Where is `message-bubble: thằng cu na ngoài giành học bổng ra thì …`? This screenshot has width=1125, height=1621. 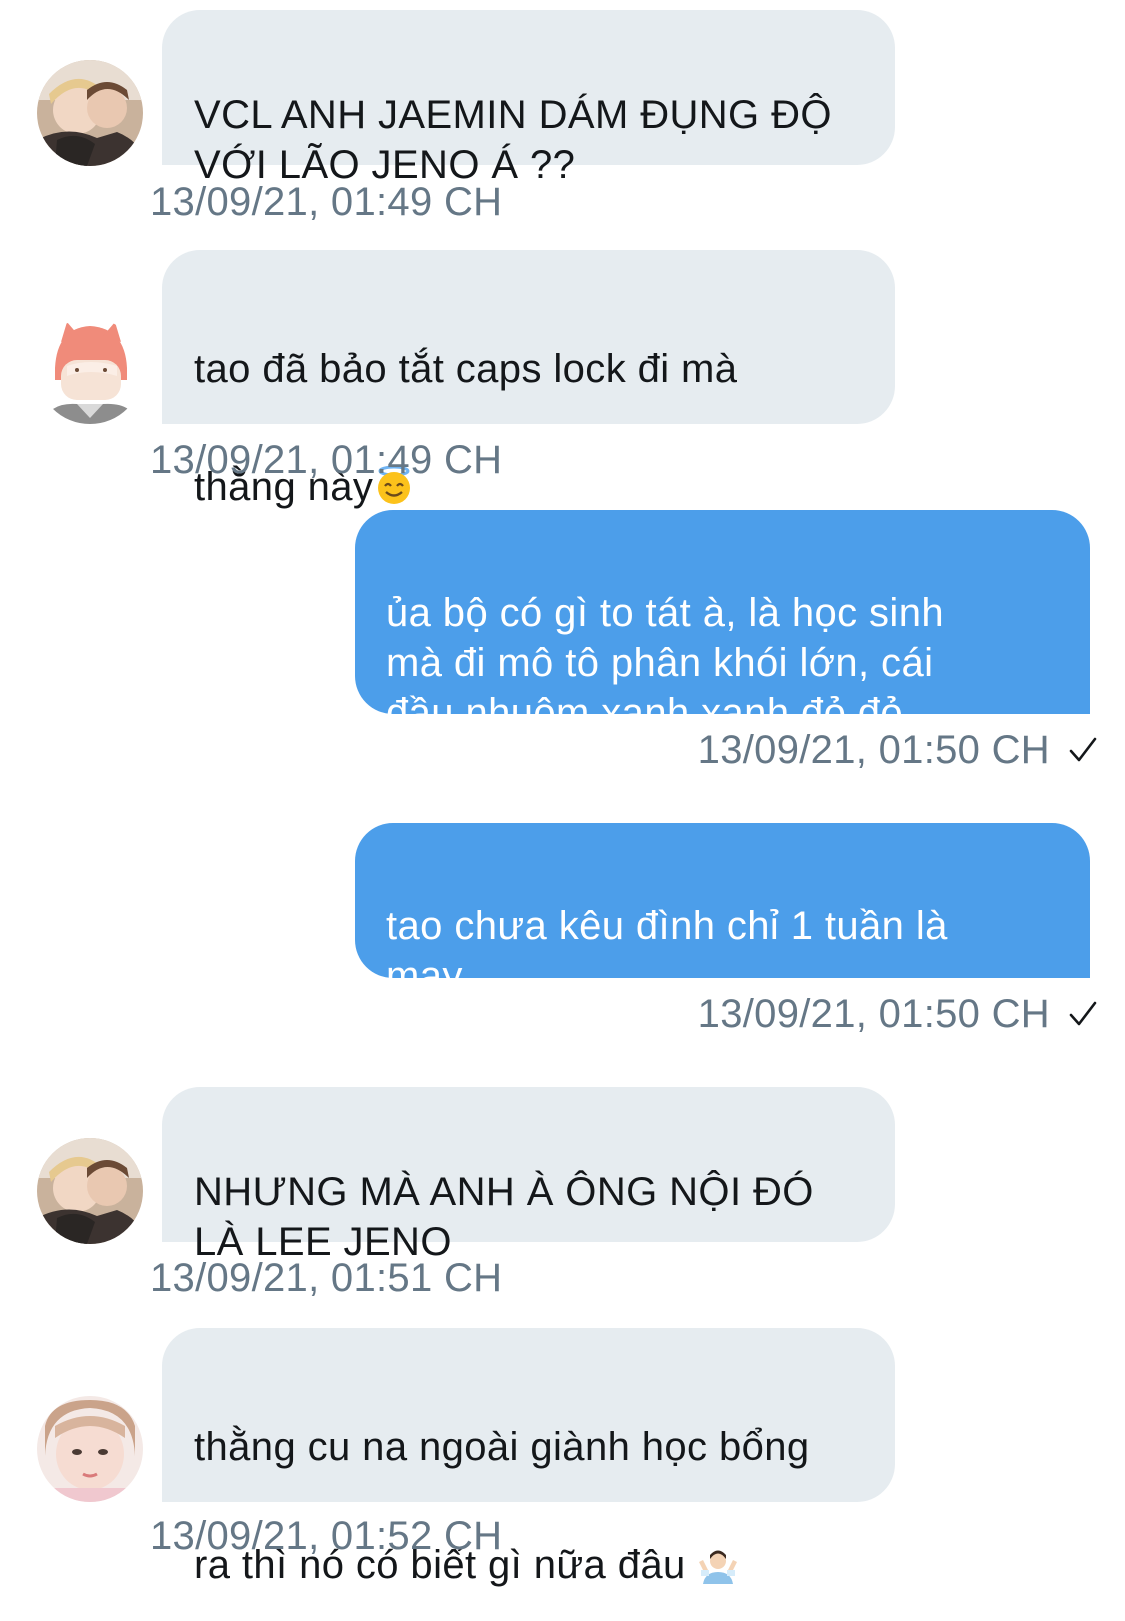 message-bubble: thằng cu na ngoài giành học bổng ra thì … is located at coordinates (528, 1457).